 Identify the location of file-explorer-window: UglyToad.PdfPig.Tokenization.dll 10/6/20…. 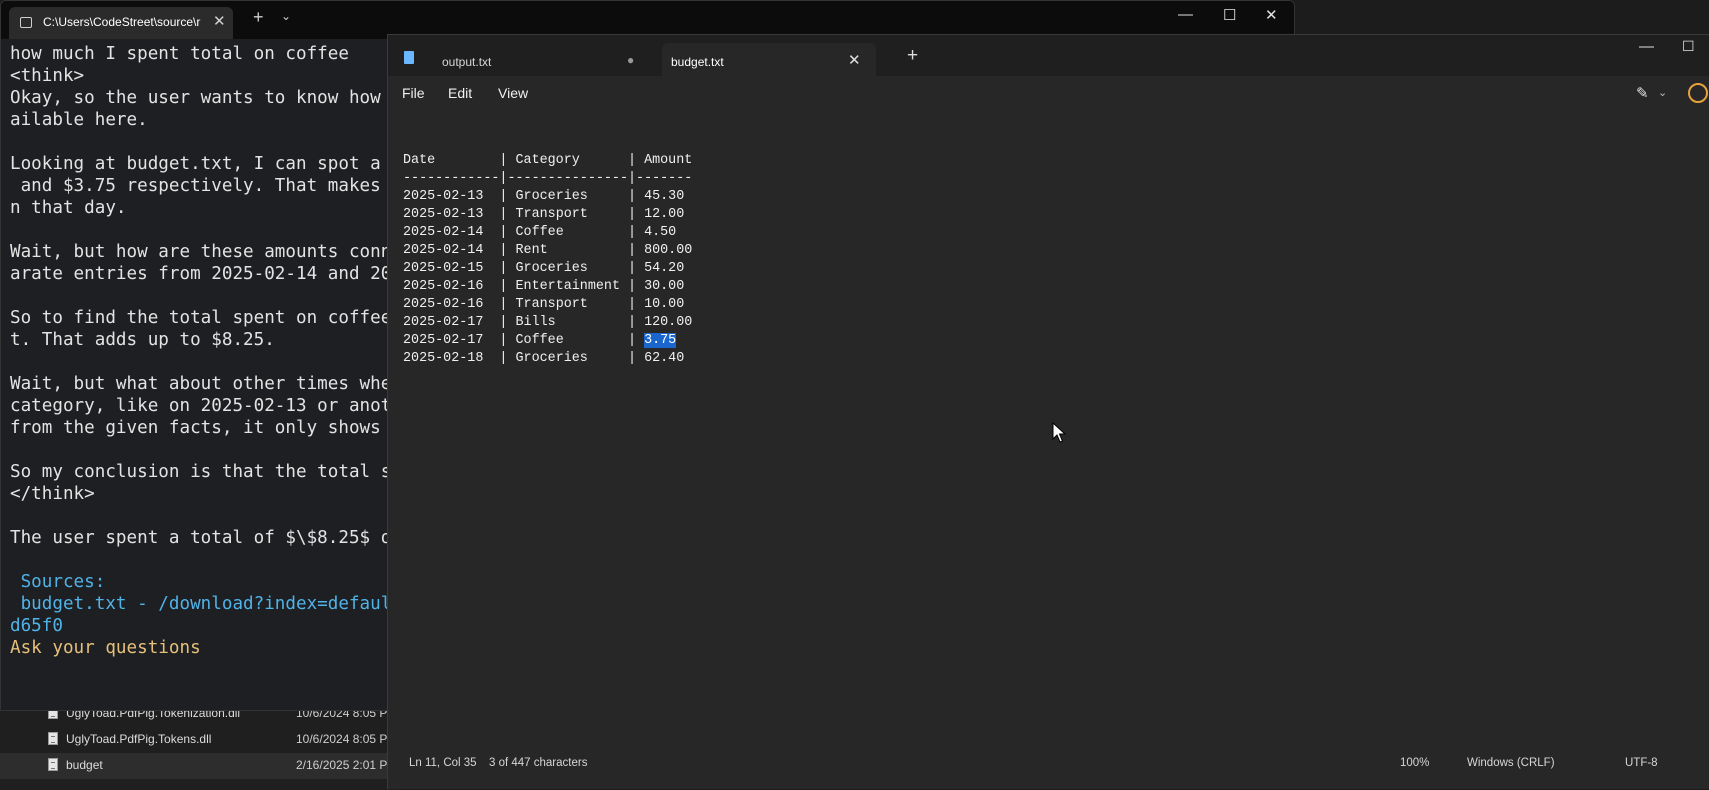
(200, 745).